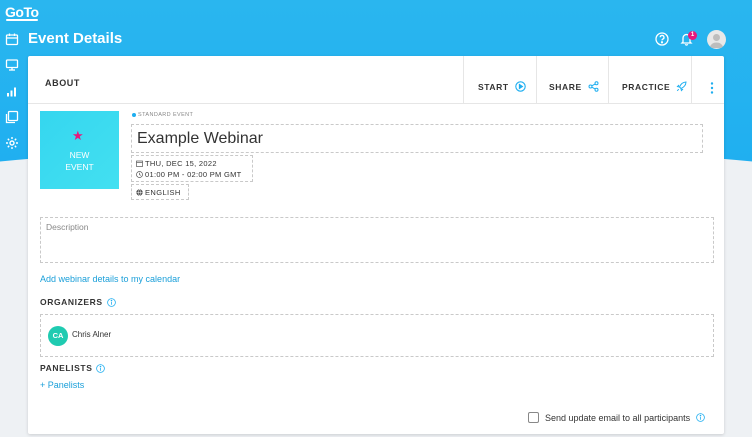 This screenshot has height=437, width=752. Describe the element at coordinates (181, 163) in the screenshot. I see `event-date: THU, DEC 15, 2022` at that location.